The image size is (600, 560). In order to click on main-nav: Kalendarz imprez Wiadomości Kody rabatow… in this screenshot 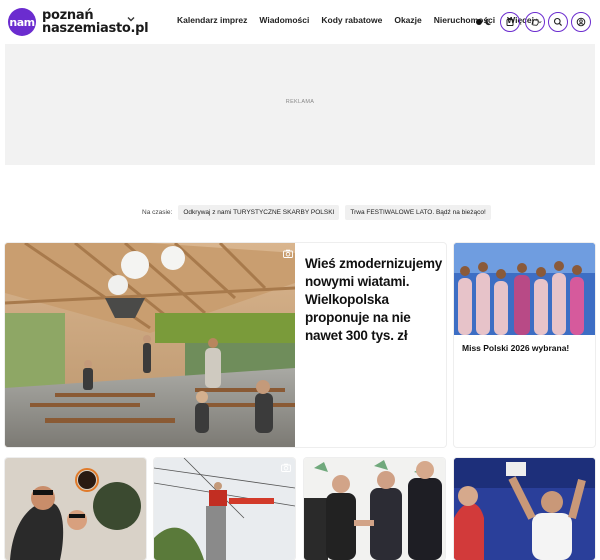, I will do `click(366, 20)`.